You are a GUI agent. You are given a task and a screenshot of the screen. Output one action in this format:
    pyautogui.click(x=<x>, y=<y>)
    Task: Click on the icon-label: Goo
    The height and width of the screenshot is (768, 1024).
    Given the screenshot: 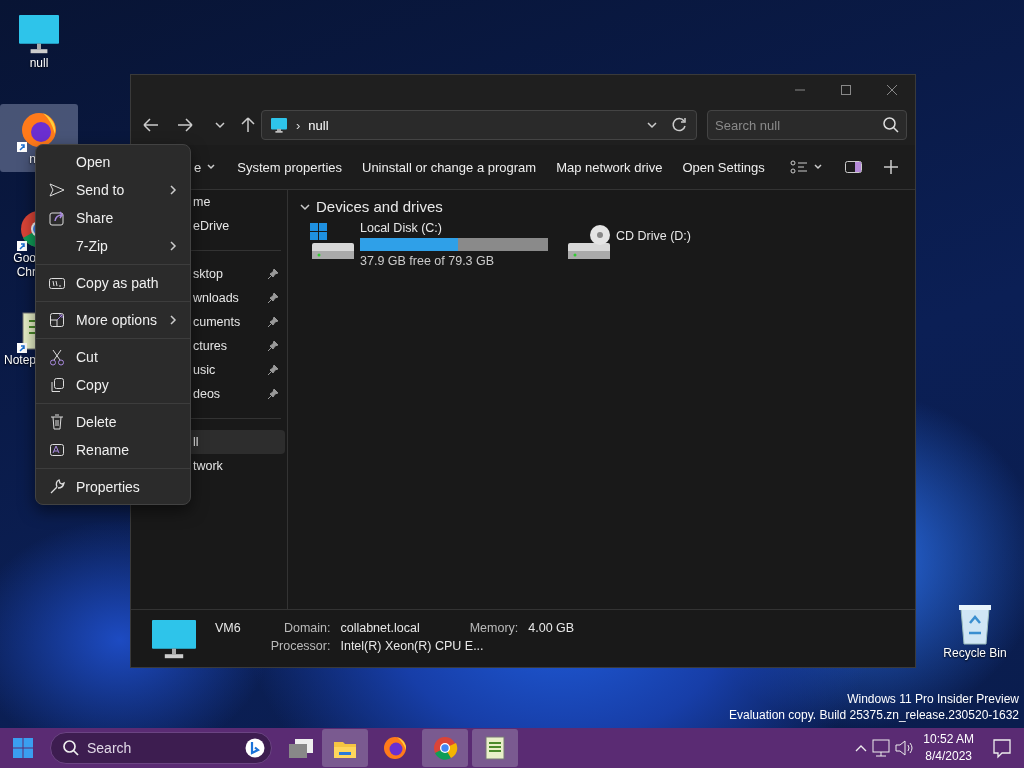 What is the action you would take?
    pyautogui.click(x=24, y=258)
    